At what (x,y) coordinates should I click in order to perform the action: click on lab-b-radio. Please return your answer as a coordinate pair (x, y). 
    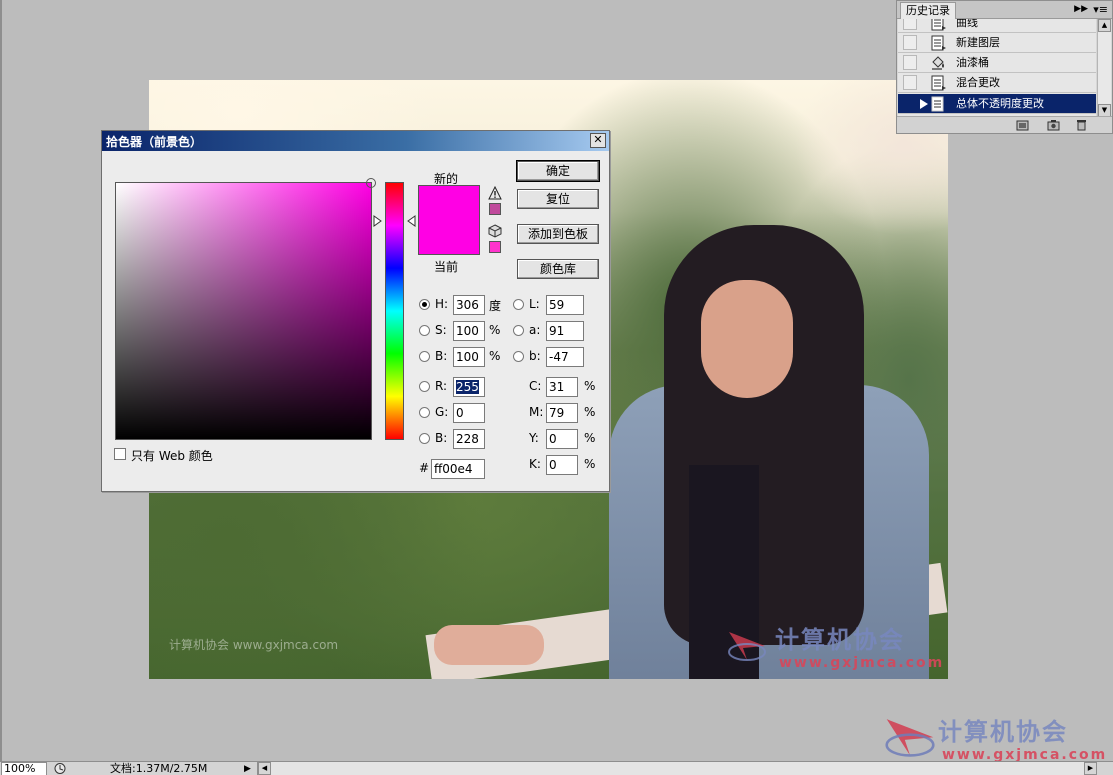
    Looking at the image, I should click on (518, 356).